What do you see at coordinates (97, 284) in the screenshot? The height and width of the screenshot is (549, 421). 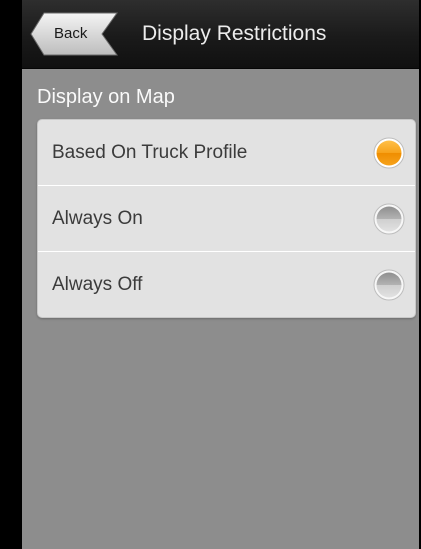 I see `option-label: Always Off` at bounding box center [97, 284].